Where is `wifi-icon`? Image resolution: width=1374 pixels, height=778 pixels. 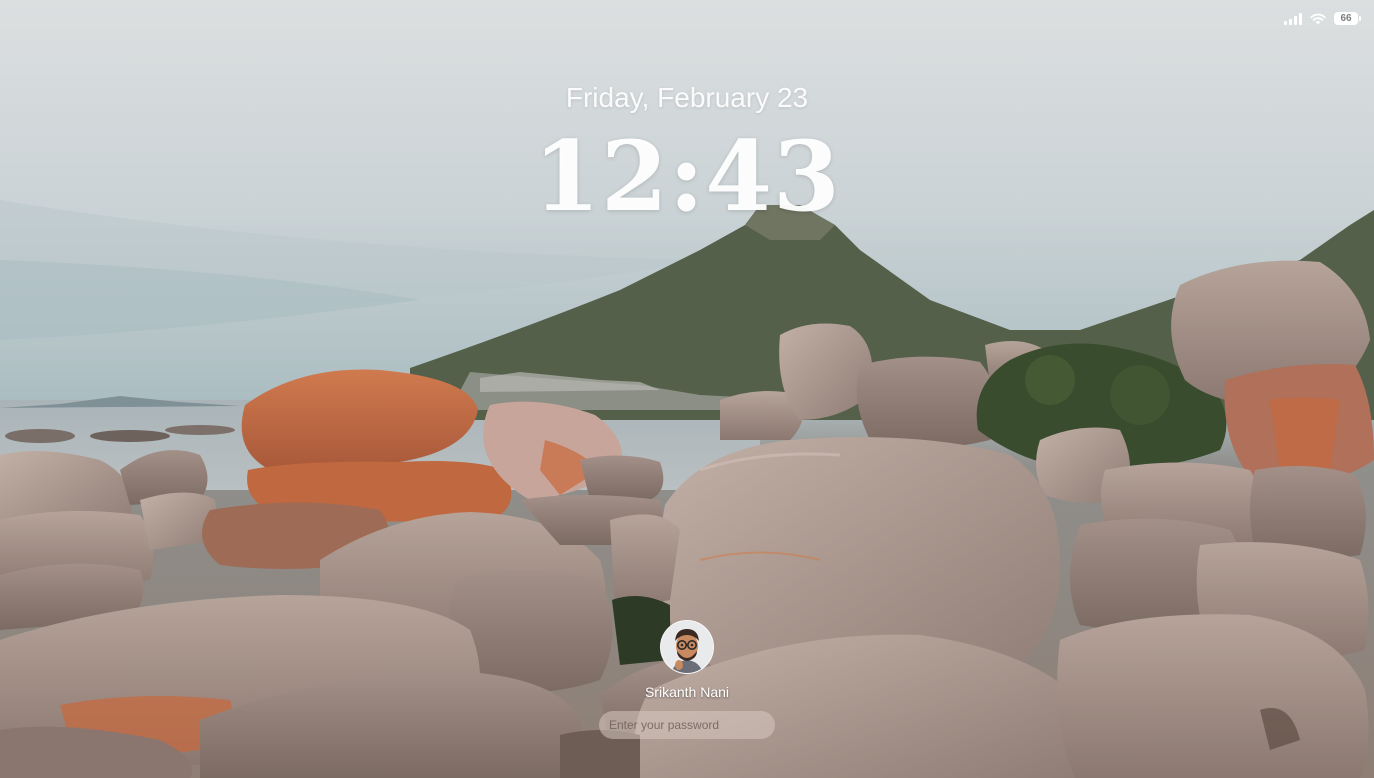
wifi-icon is located at coordinates (1318, 19).